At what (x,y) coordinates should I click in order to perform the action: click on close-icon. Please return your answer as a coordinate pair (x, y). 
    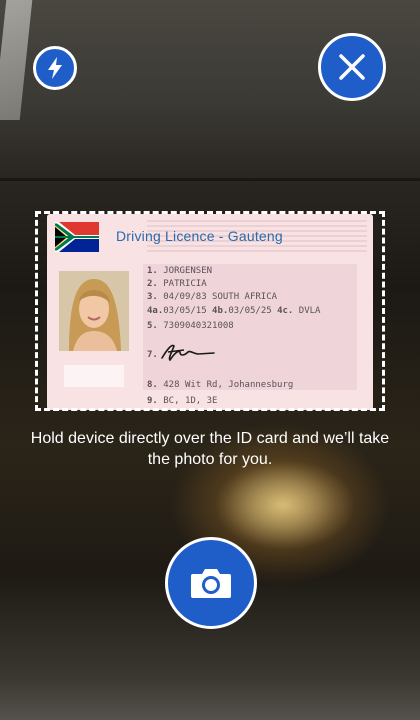
    Looking at the image, I should click on (352, 67).